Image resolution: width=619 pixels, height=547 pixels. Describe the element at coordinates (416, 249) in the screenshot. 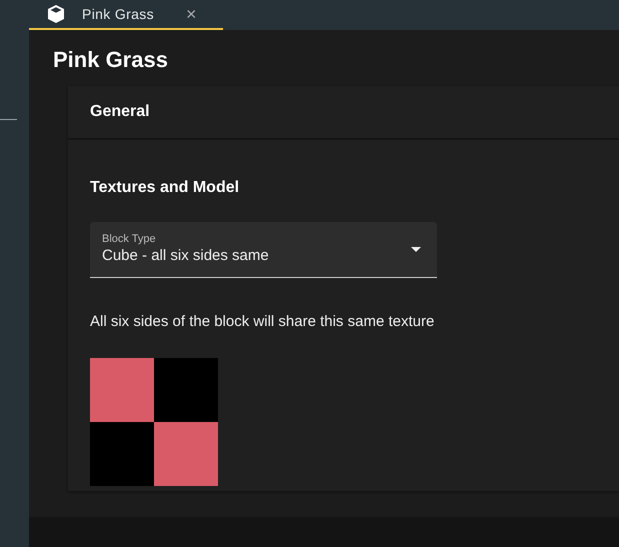

I see `dropdown-caret-icon` at that location.